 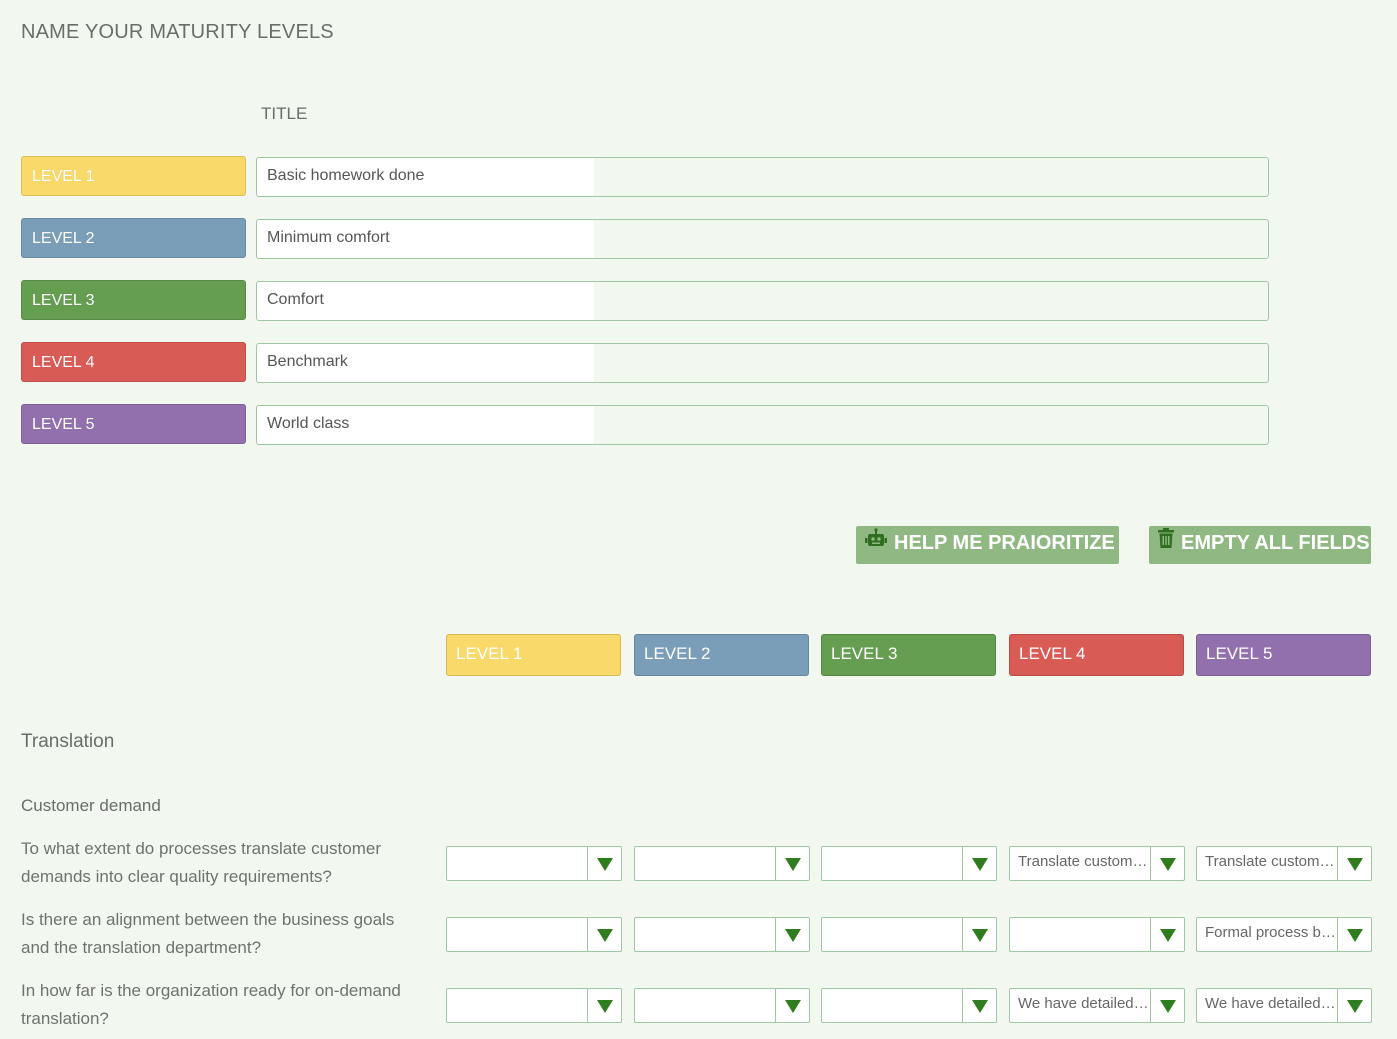 What do you see at coordinates (91, 805) in the screenshot?
I see `subsection-title: Customer demand` at bounding box center [91, 805].